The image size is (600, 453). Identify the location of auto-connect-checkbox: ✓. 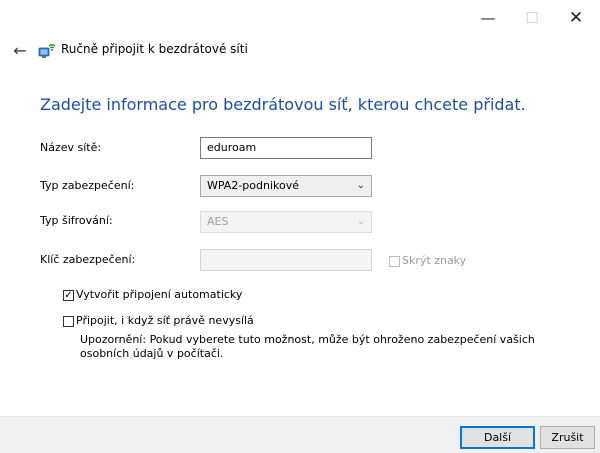
(68, 295).